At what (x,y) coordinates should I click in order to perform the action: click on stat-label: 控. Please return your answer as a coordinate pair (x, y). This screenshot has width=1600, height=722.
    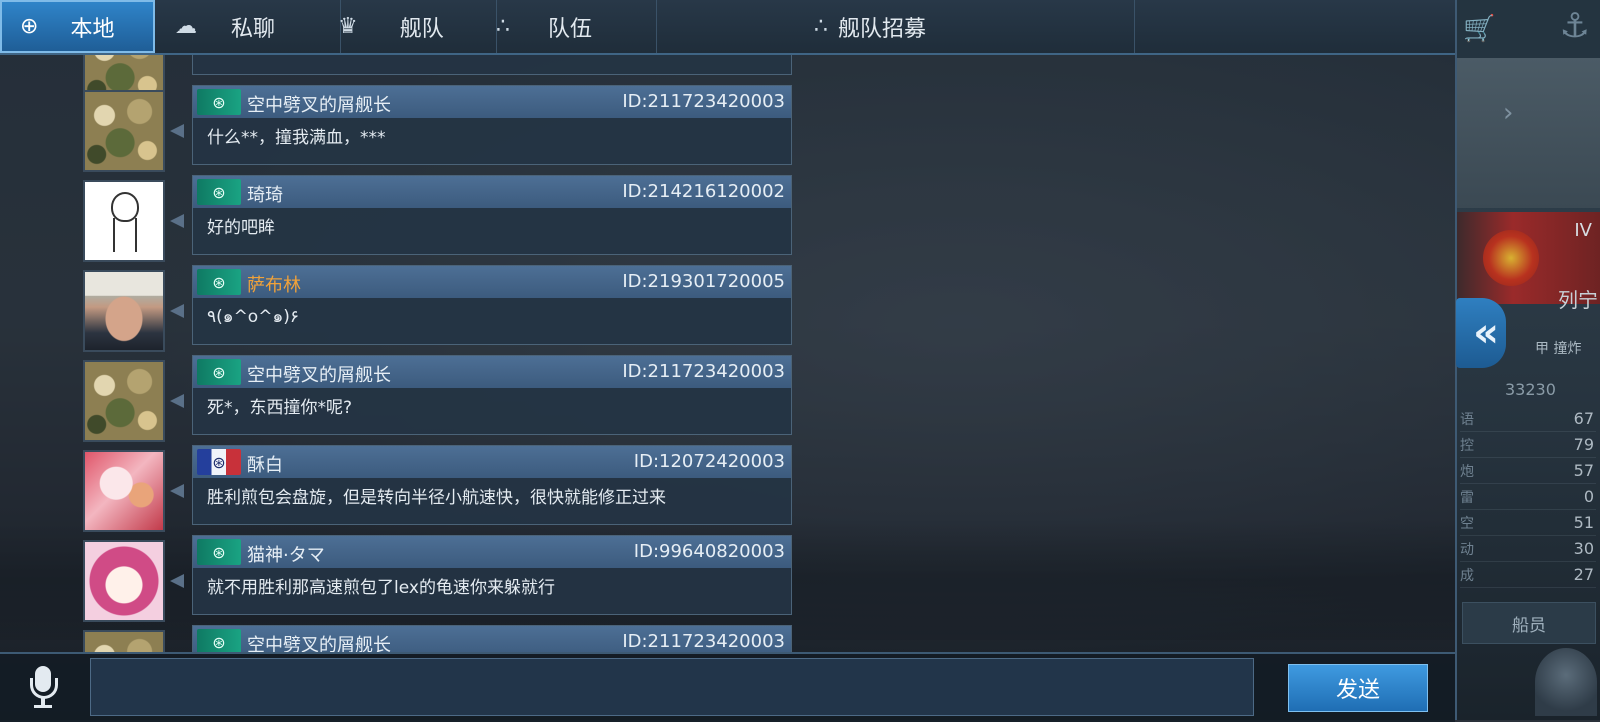
    Looking at the image, I should click on (1467, 446).